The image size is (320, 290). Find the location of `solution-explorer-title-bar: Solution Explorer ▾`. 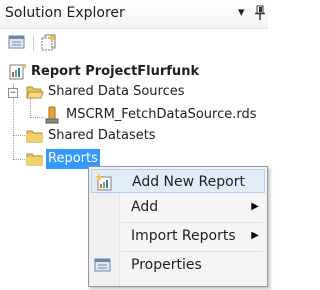

solution-explorer-title-bar: Solution Explorer ▾ is located at coordinates (134, 14).